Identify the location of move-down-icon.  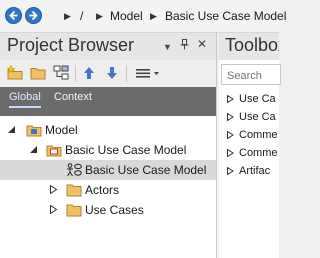
(112, 73).